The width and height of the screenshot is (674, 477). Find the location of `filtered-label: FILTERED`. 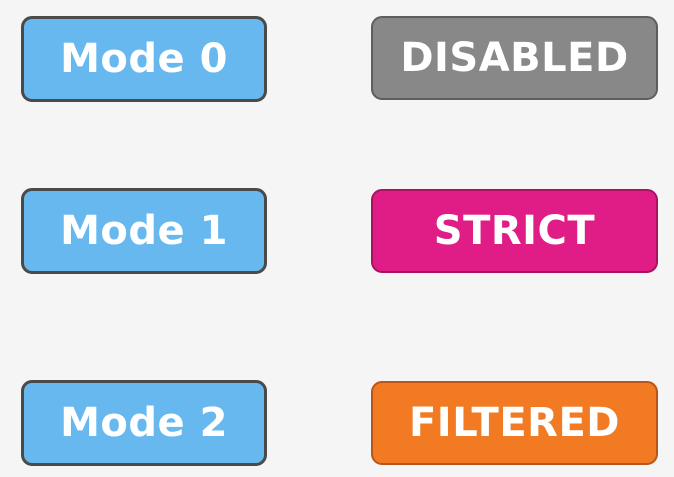

filtered-label: FILTERED is located at coordinates (514, 423).